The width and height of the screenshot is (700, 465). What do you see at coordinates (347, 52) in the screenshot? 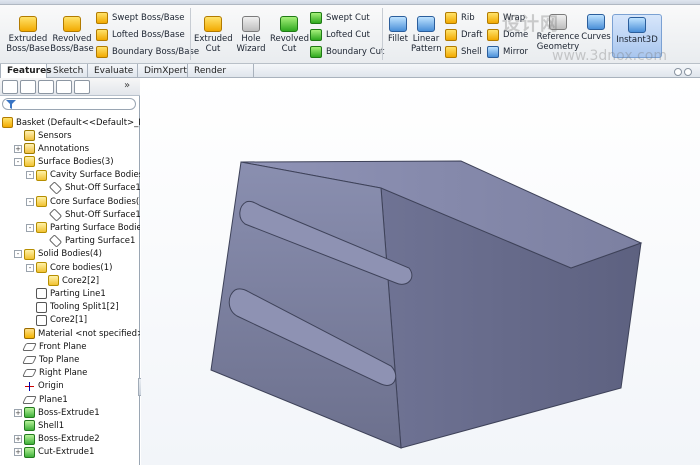
I see `boundary-cut-button: Boundary Cut` at bounding box center [347, 52].